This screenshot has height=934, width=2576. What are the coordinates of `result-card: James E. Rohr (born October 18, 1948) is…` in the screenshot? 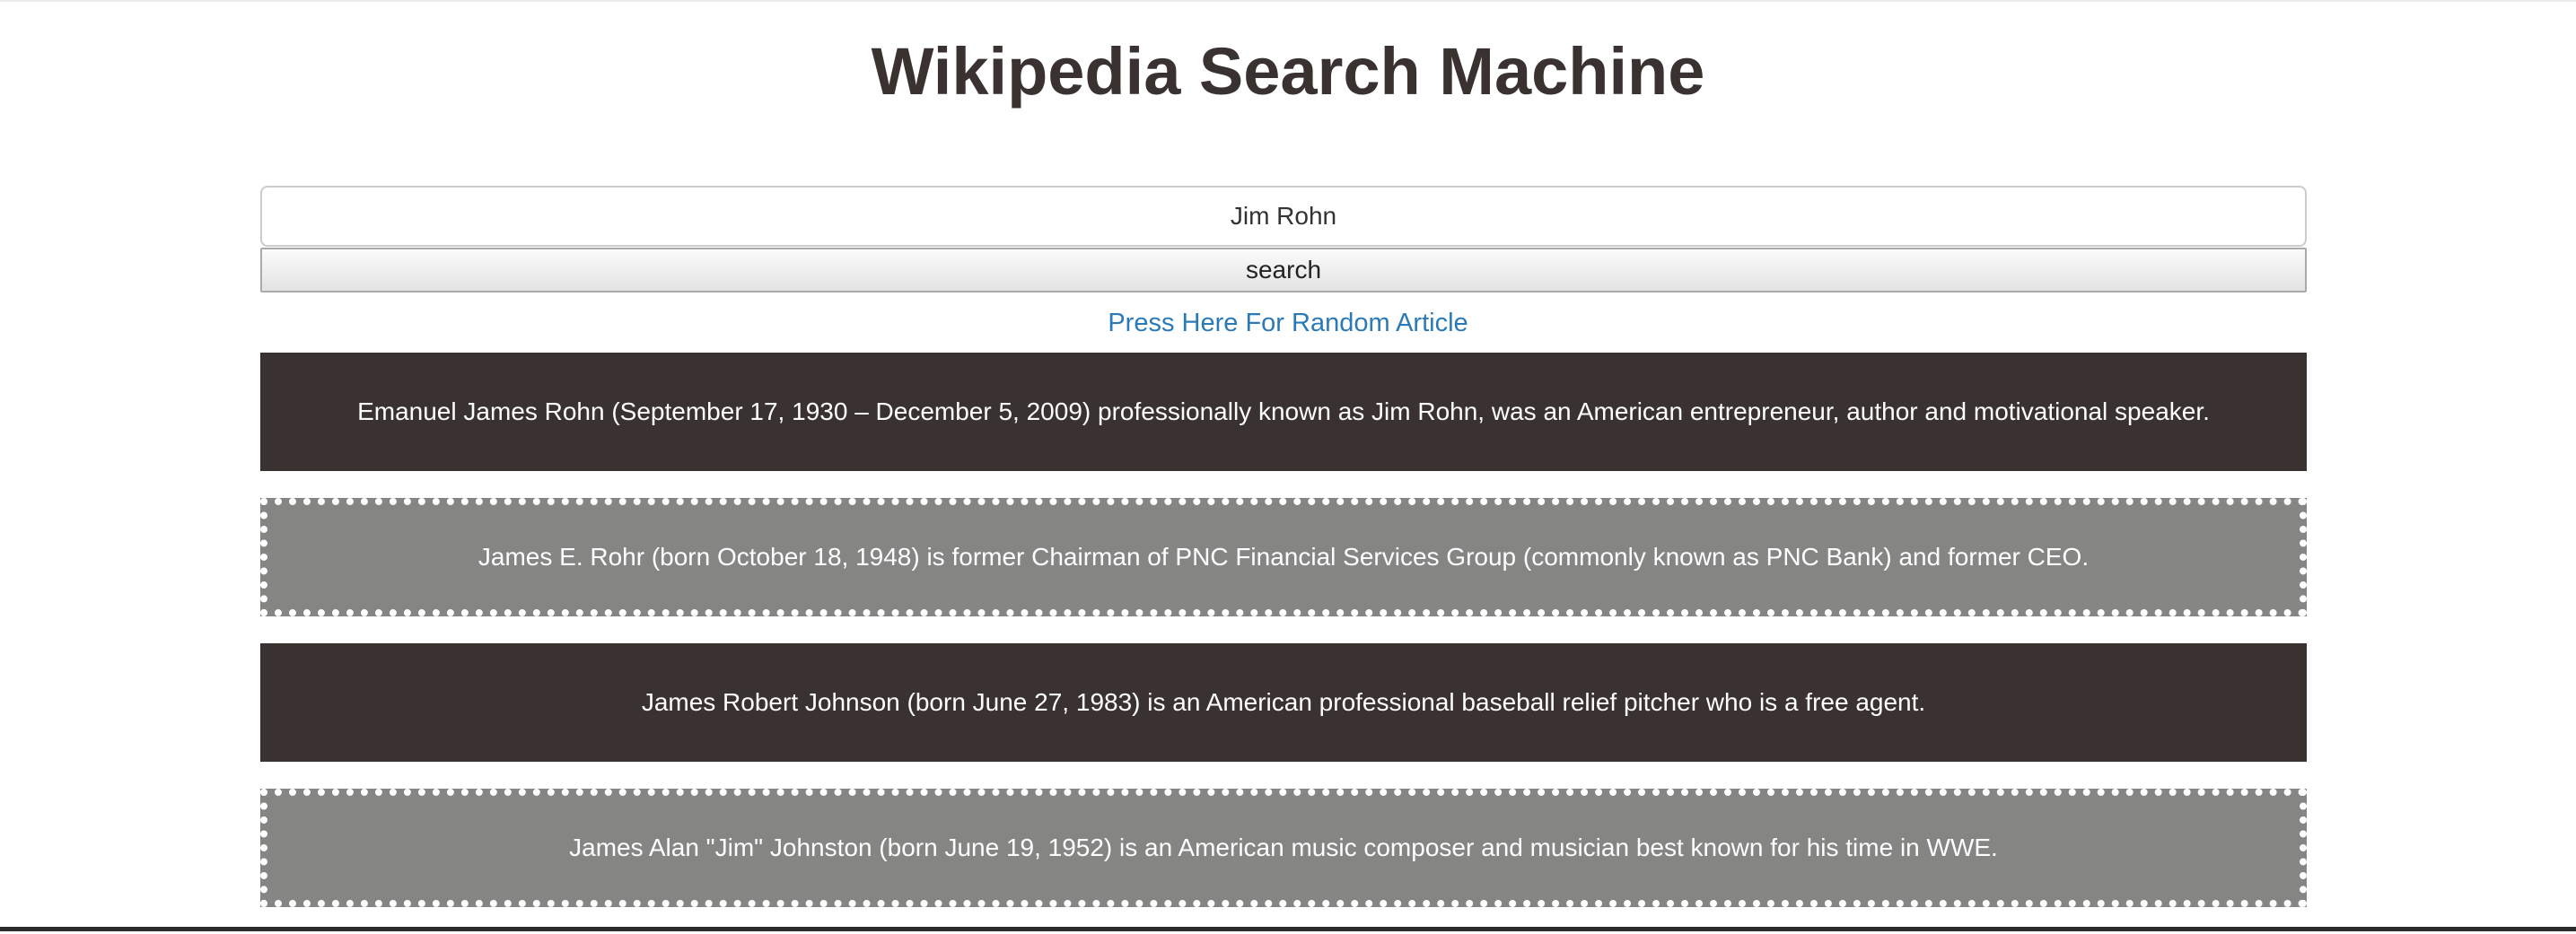 It's located at (1283, 557).